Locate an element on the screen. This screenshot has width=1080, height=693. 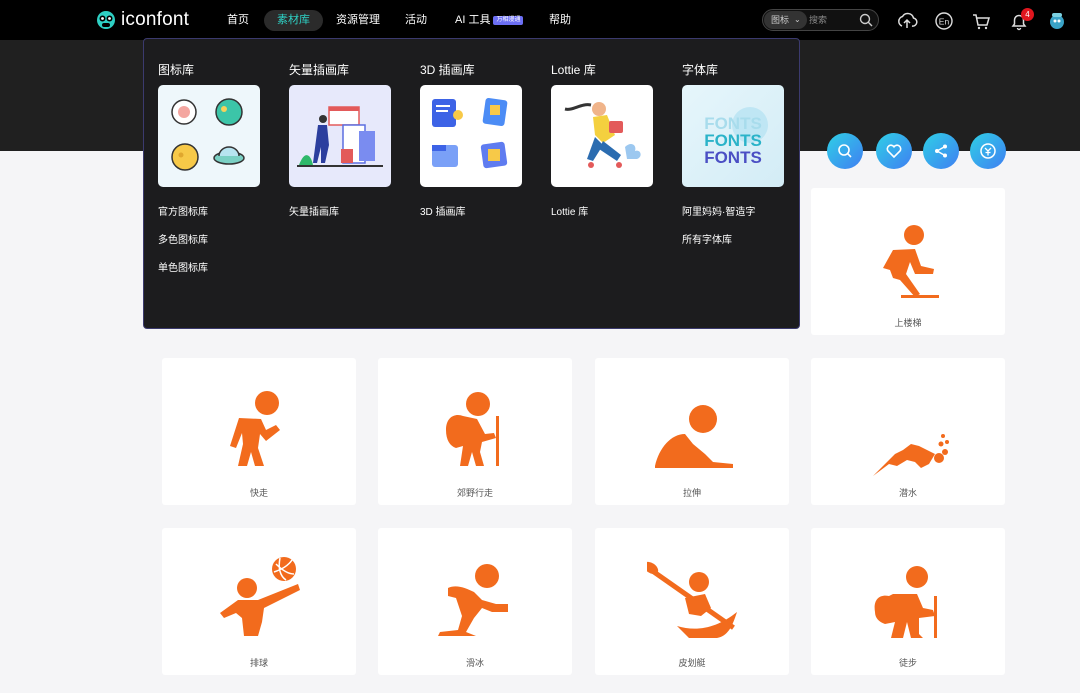
hiking-icon is located at coordinates (905, 602).